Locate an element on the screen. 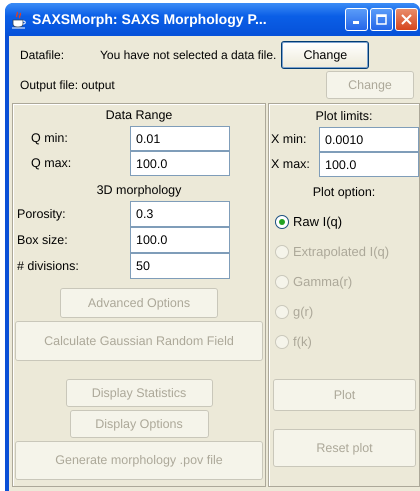 The width and height of the screenshot is (420, 491). section-heading: Plot option: is located at coordinates (344, 192).